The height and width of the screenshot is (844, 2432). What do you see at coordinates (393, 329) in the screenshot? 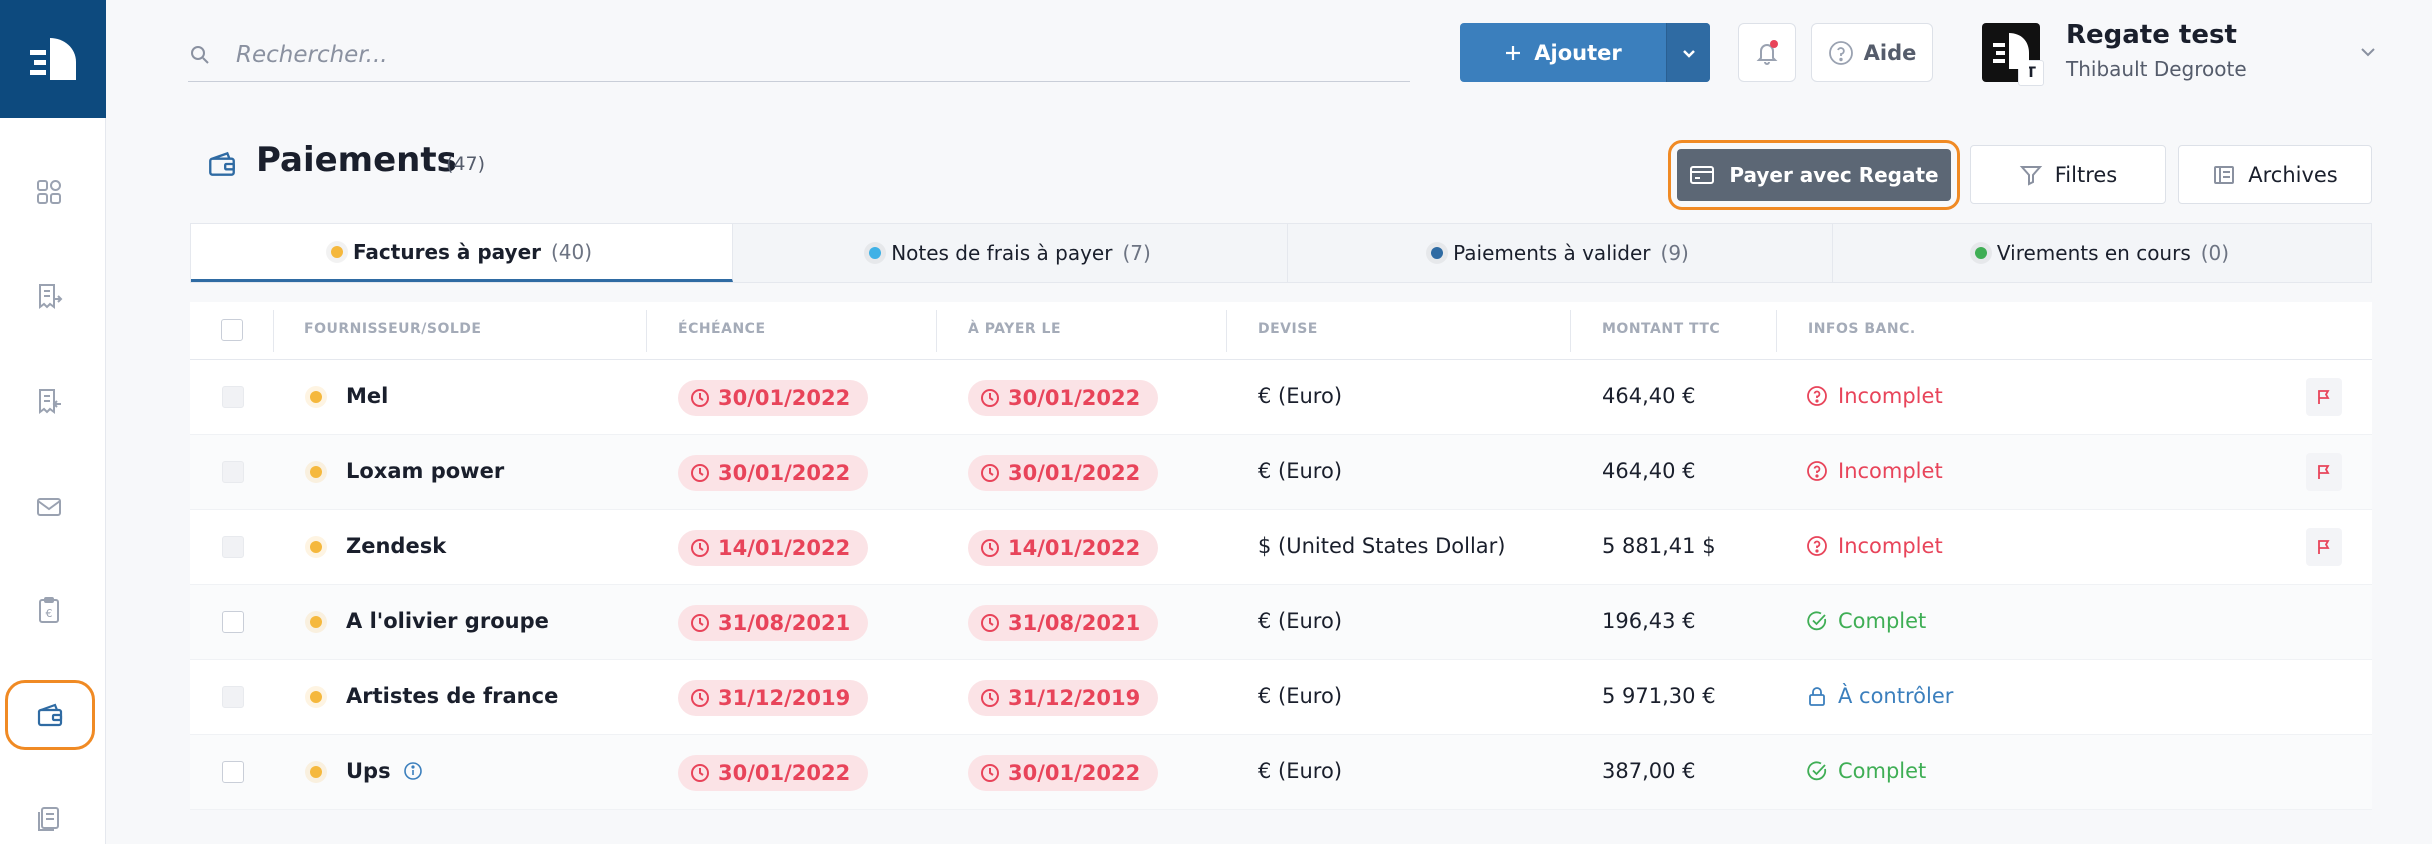
I see `header-supplier: FOURNISSEUR/SOLDE` at bounding box center [393, 329].